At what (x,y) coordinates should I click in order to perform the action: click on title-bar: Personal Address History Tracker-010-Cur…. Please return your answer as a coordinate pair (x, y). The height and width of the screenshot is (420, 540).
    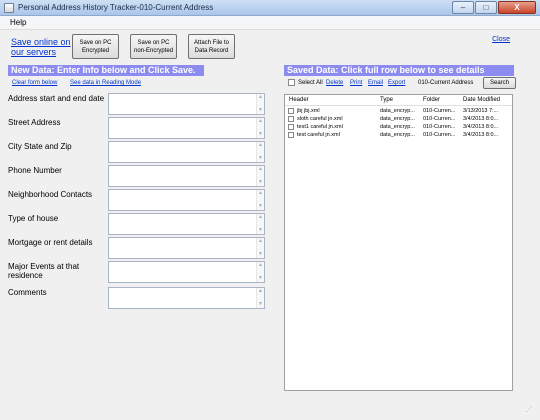
    Looking at the image, I should click on (270, 8).